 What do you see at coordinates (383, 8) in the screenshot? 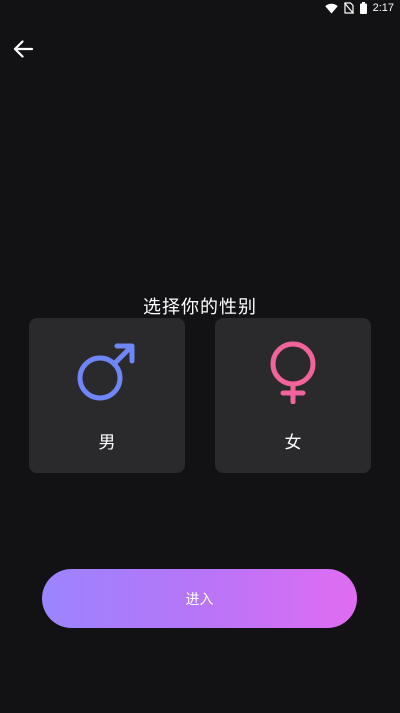
I see `status-time: 2:17` at bounding box center [383, 8].